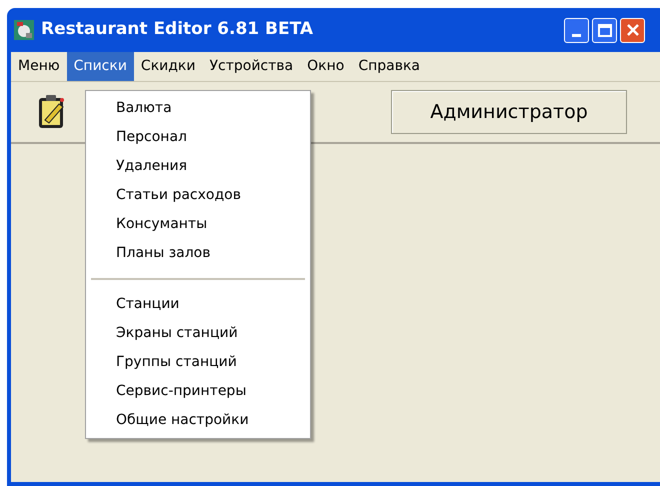 The width and height of the screenshot is (660, 486). What do you see at coordinates (604, 30) in the screenshot?
I see `maximize-button` at bounding box center [604, 30].